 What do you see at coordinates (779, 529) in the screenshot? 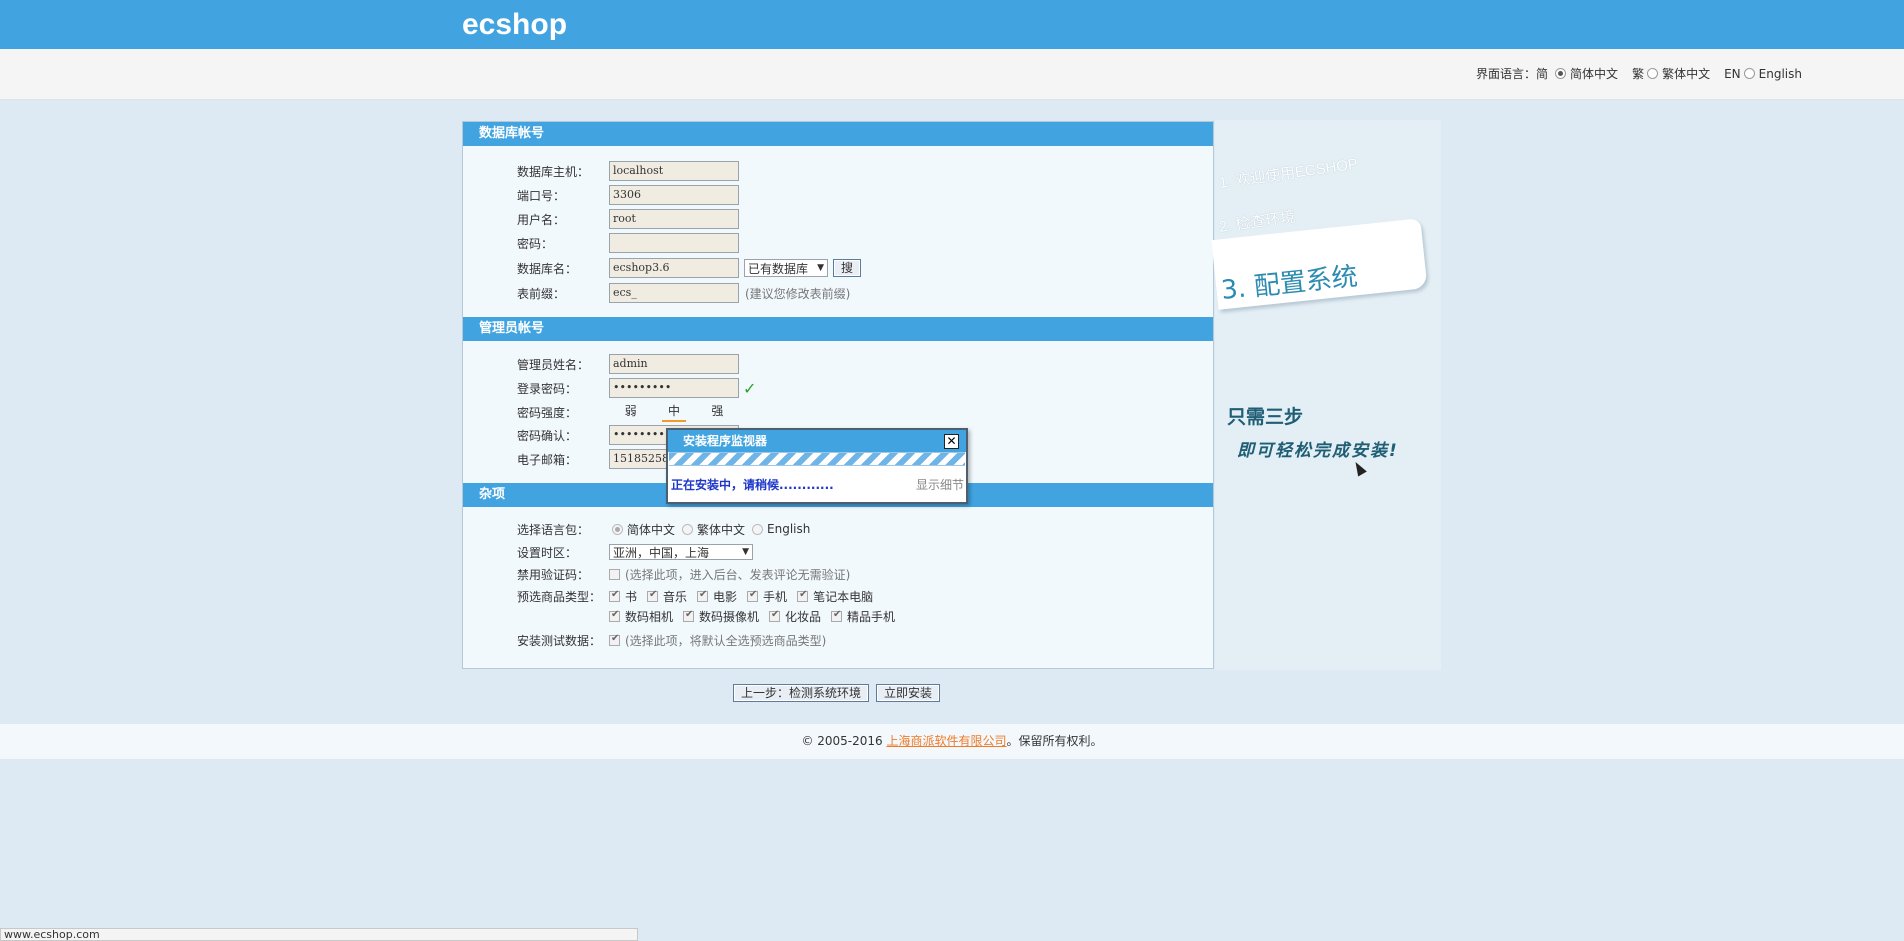
I see `langpack-option-en: English` at bounding box center [779, 529].